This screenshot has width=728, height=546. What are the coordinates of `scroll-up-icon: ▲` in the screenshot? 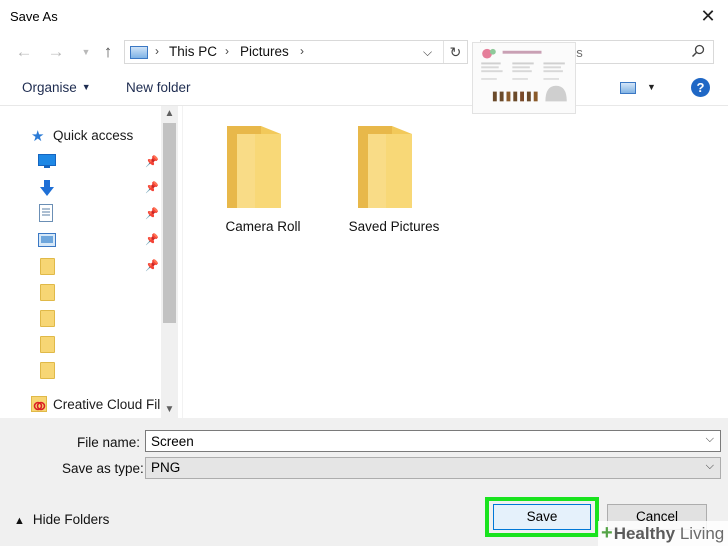 It's located at (169, 114).